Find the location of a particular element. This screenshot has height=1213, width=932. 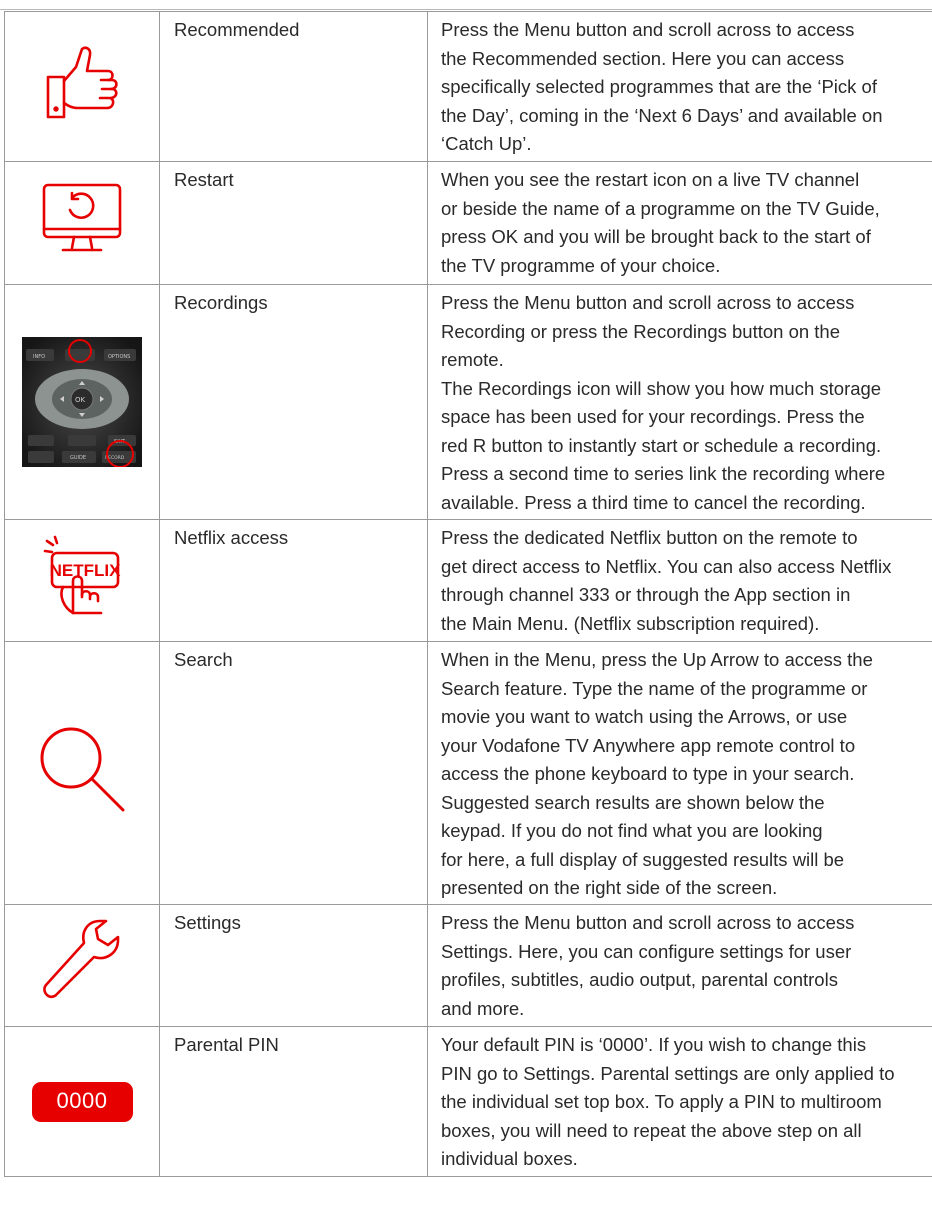

remote-control-photo: INFO OPTIONS OK GUIDE EXIT RECORD is located at coordinates (82, 402).